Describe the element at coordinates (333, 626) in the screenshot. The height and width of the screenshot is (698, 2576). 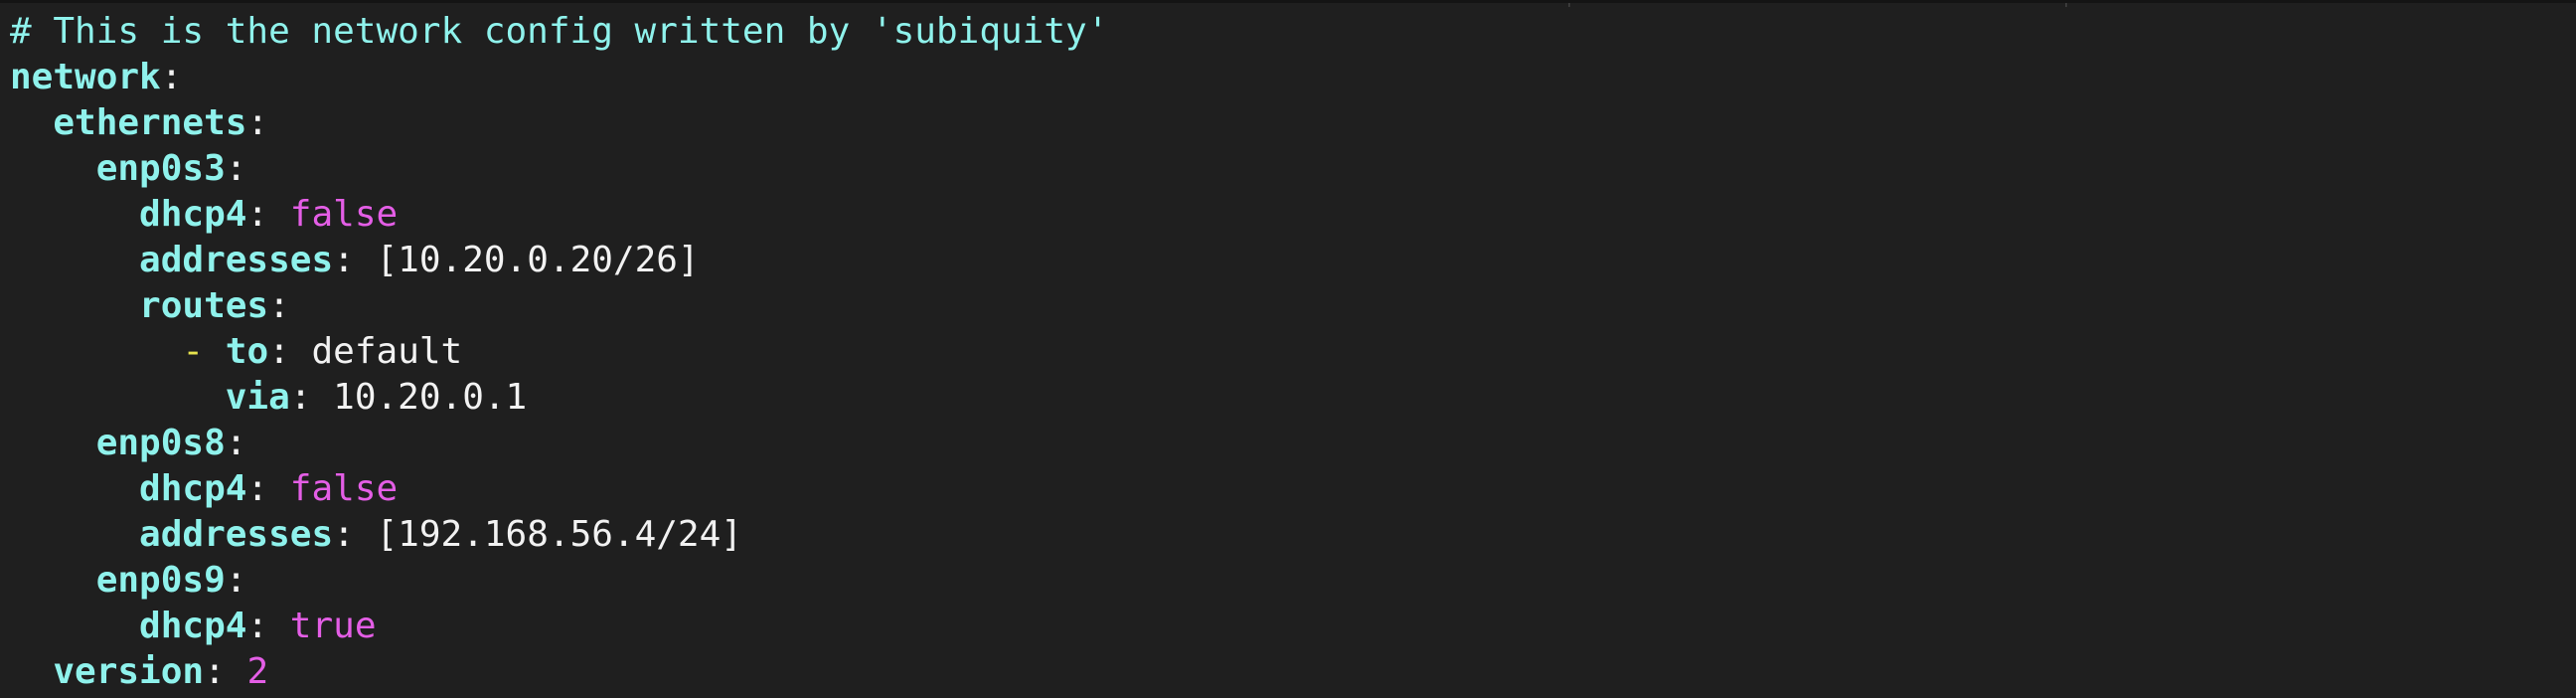
I see `yaml-value: true` at that location.